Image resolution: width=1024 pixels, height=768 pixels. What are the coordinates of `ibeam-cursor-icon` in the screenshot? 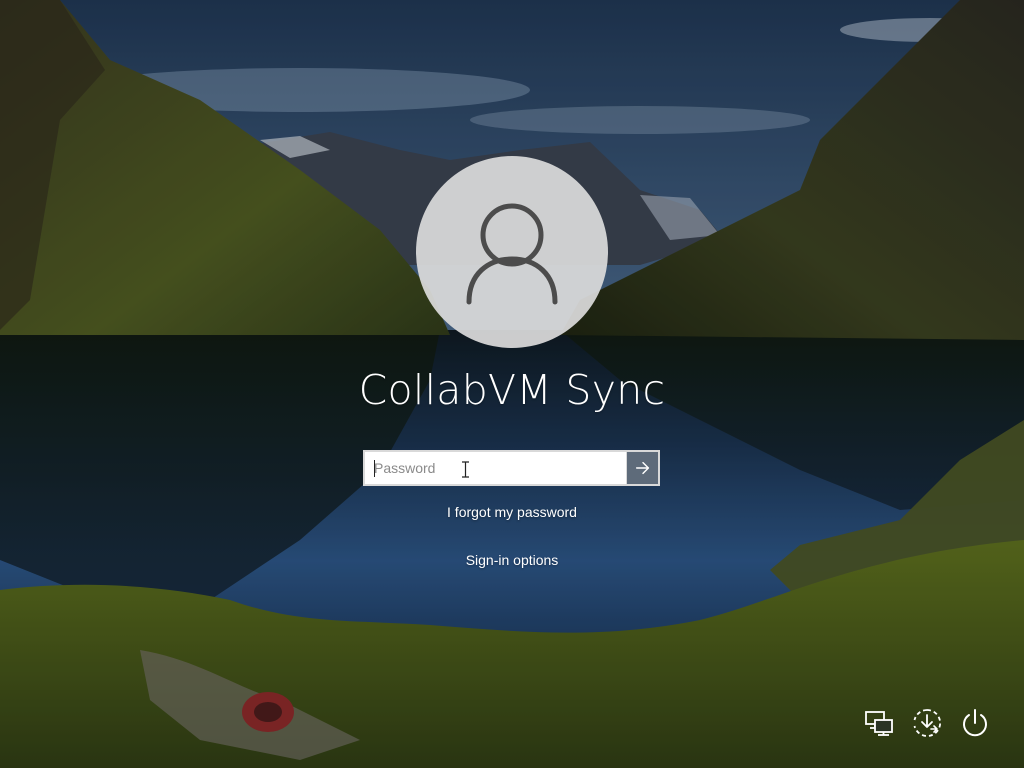 It's located at (465, 469).